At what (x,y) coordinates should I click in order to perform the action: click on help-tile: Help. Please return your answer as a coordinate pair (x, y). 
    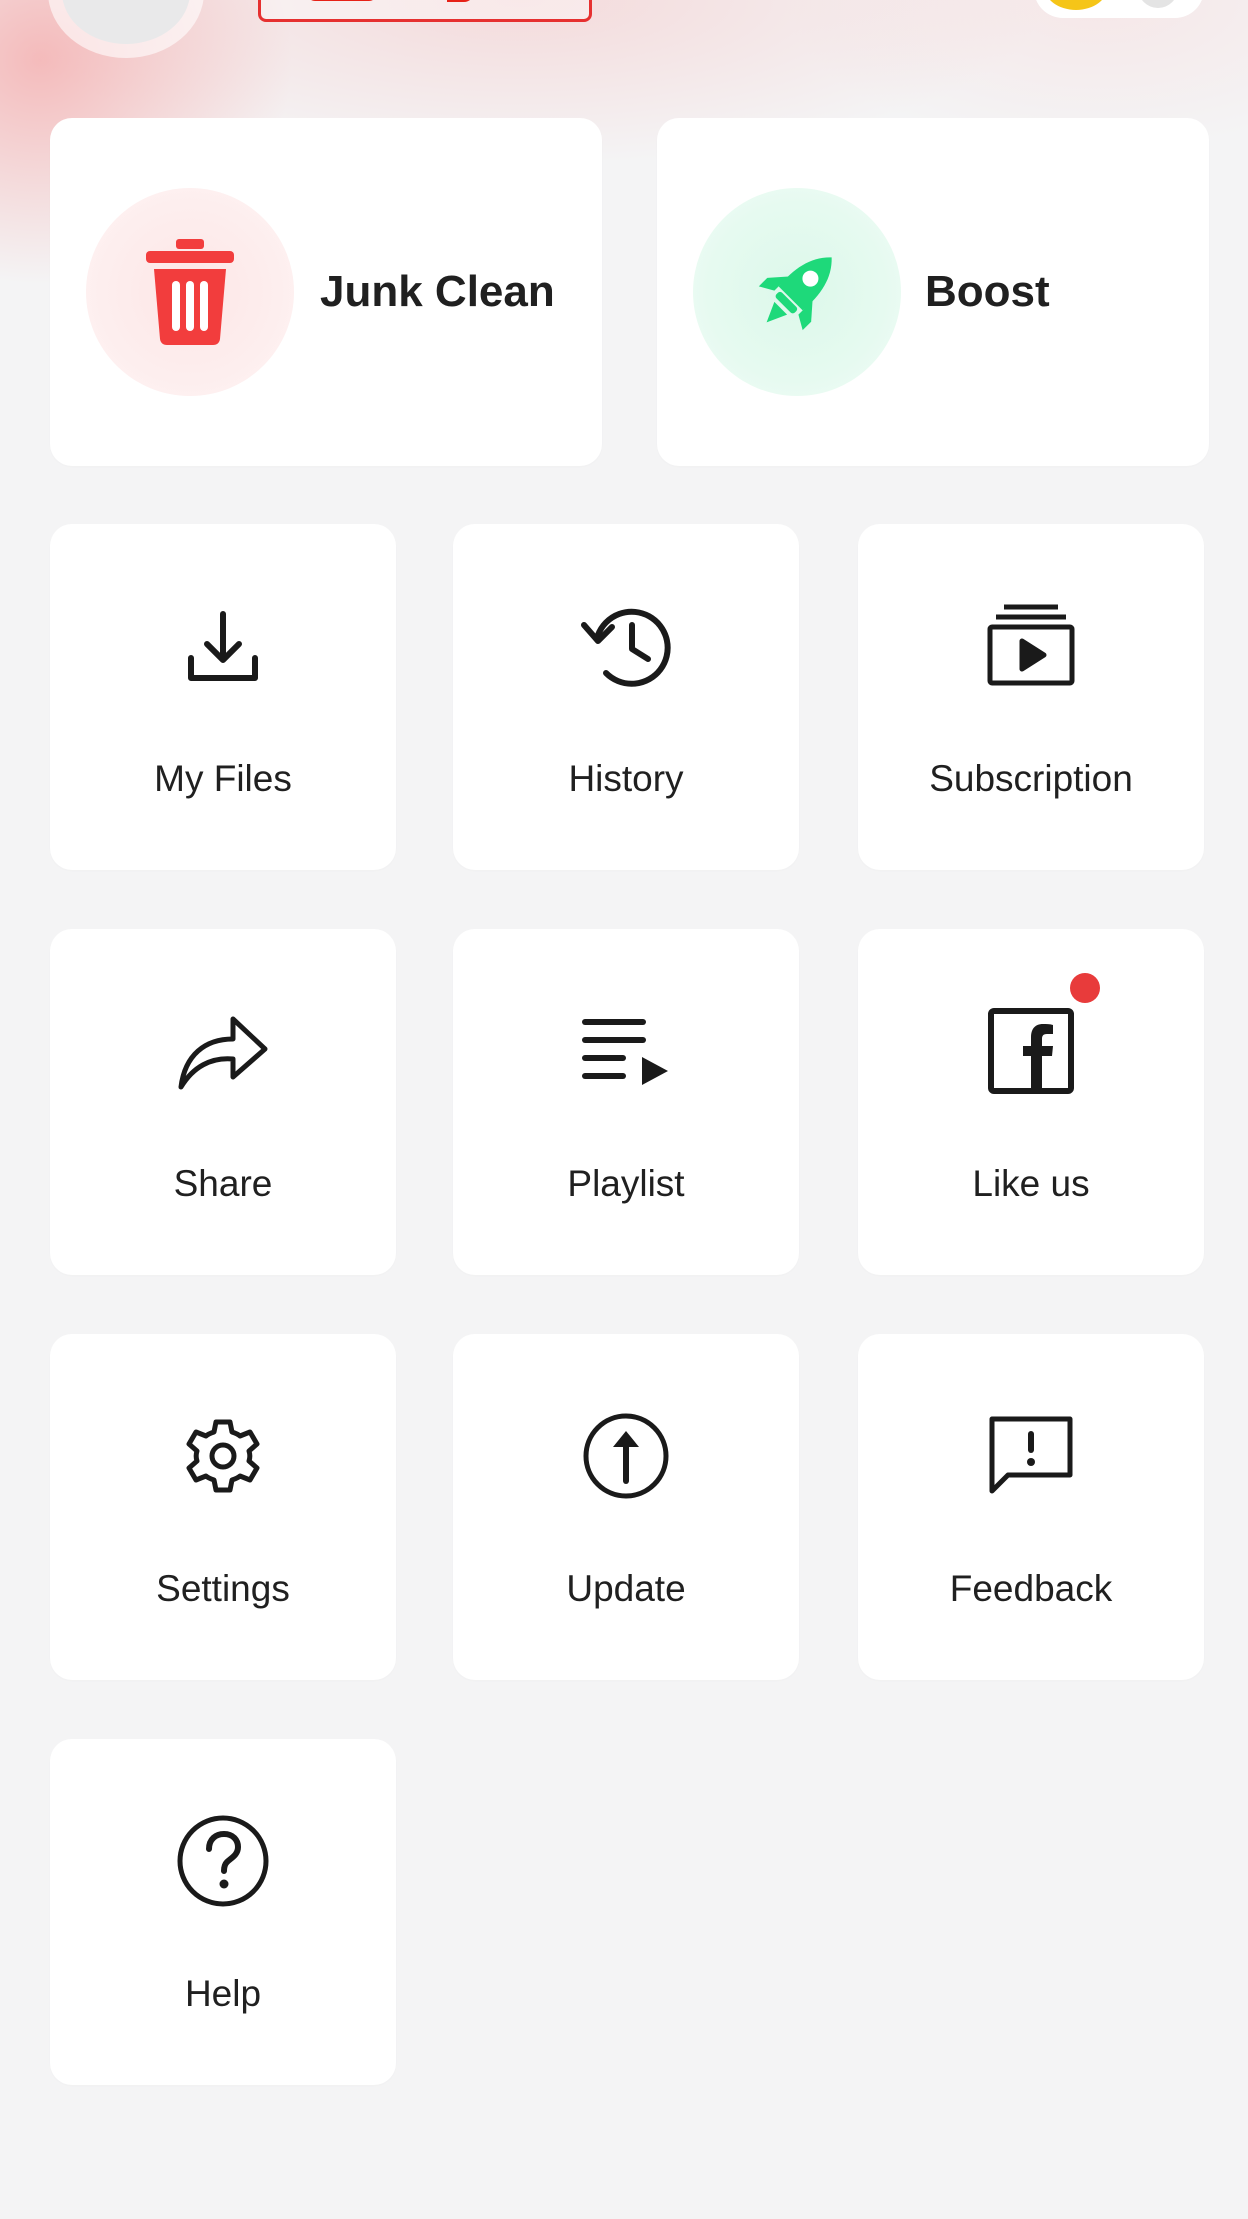
    Looking at the image, I should click on (223, 1912).